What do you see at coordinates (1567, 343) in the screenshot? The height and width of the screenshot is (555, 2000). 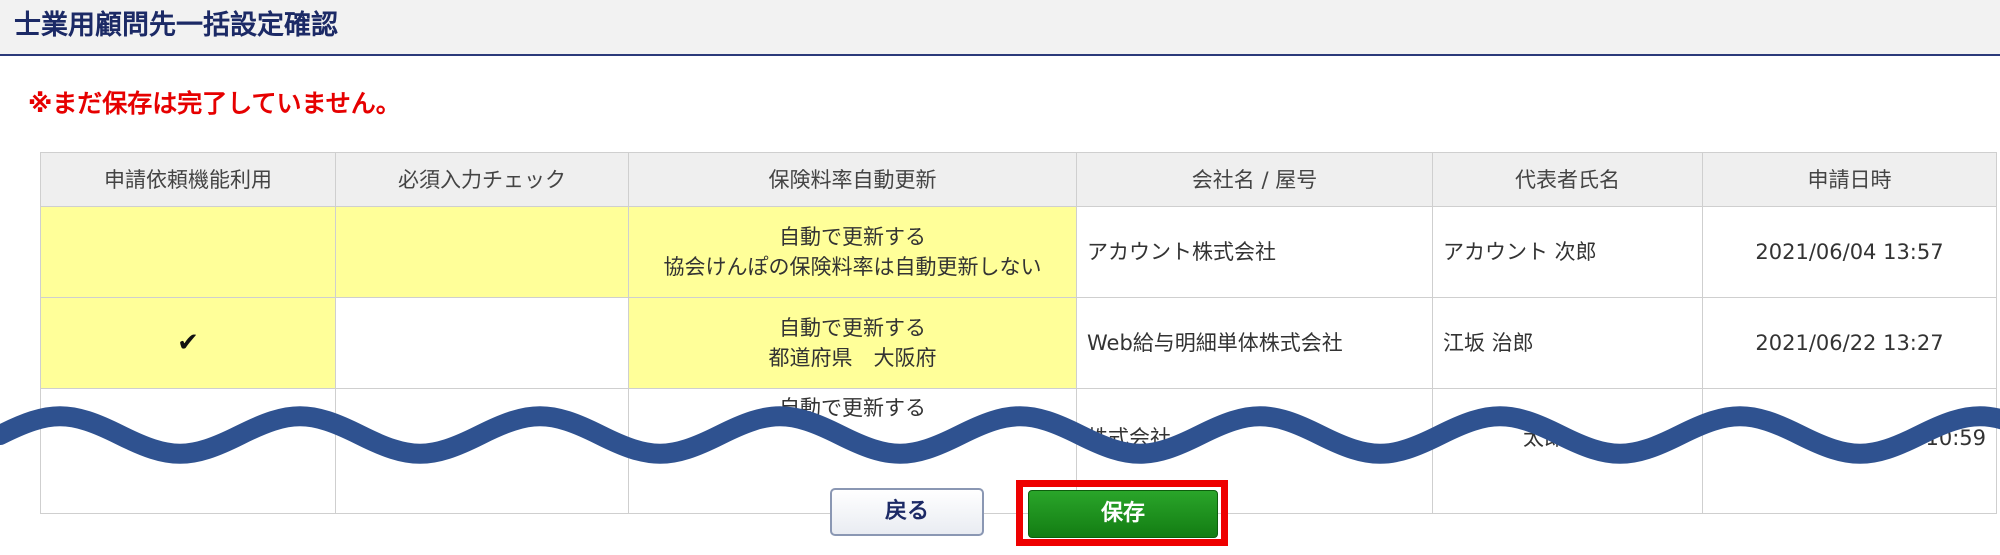 I see `representative-cell: 江坂 治郎` at bounding box center [1567, 343].